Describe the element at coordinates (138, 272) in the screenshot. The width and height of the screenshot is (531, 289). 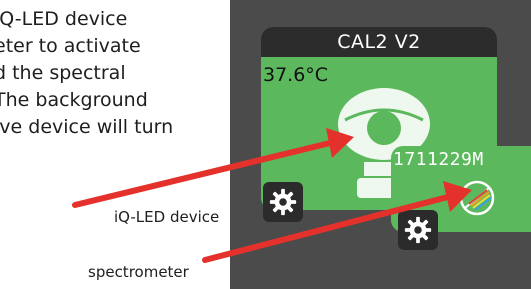
I see `callout-spectrometer: spectrometer` at that location.